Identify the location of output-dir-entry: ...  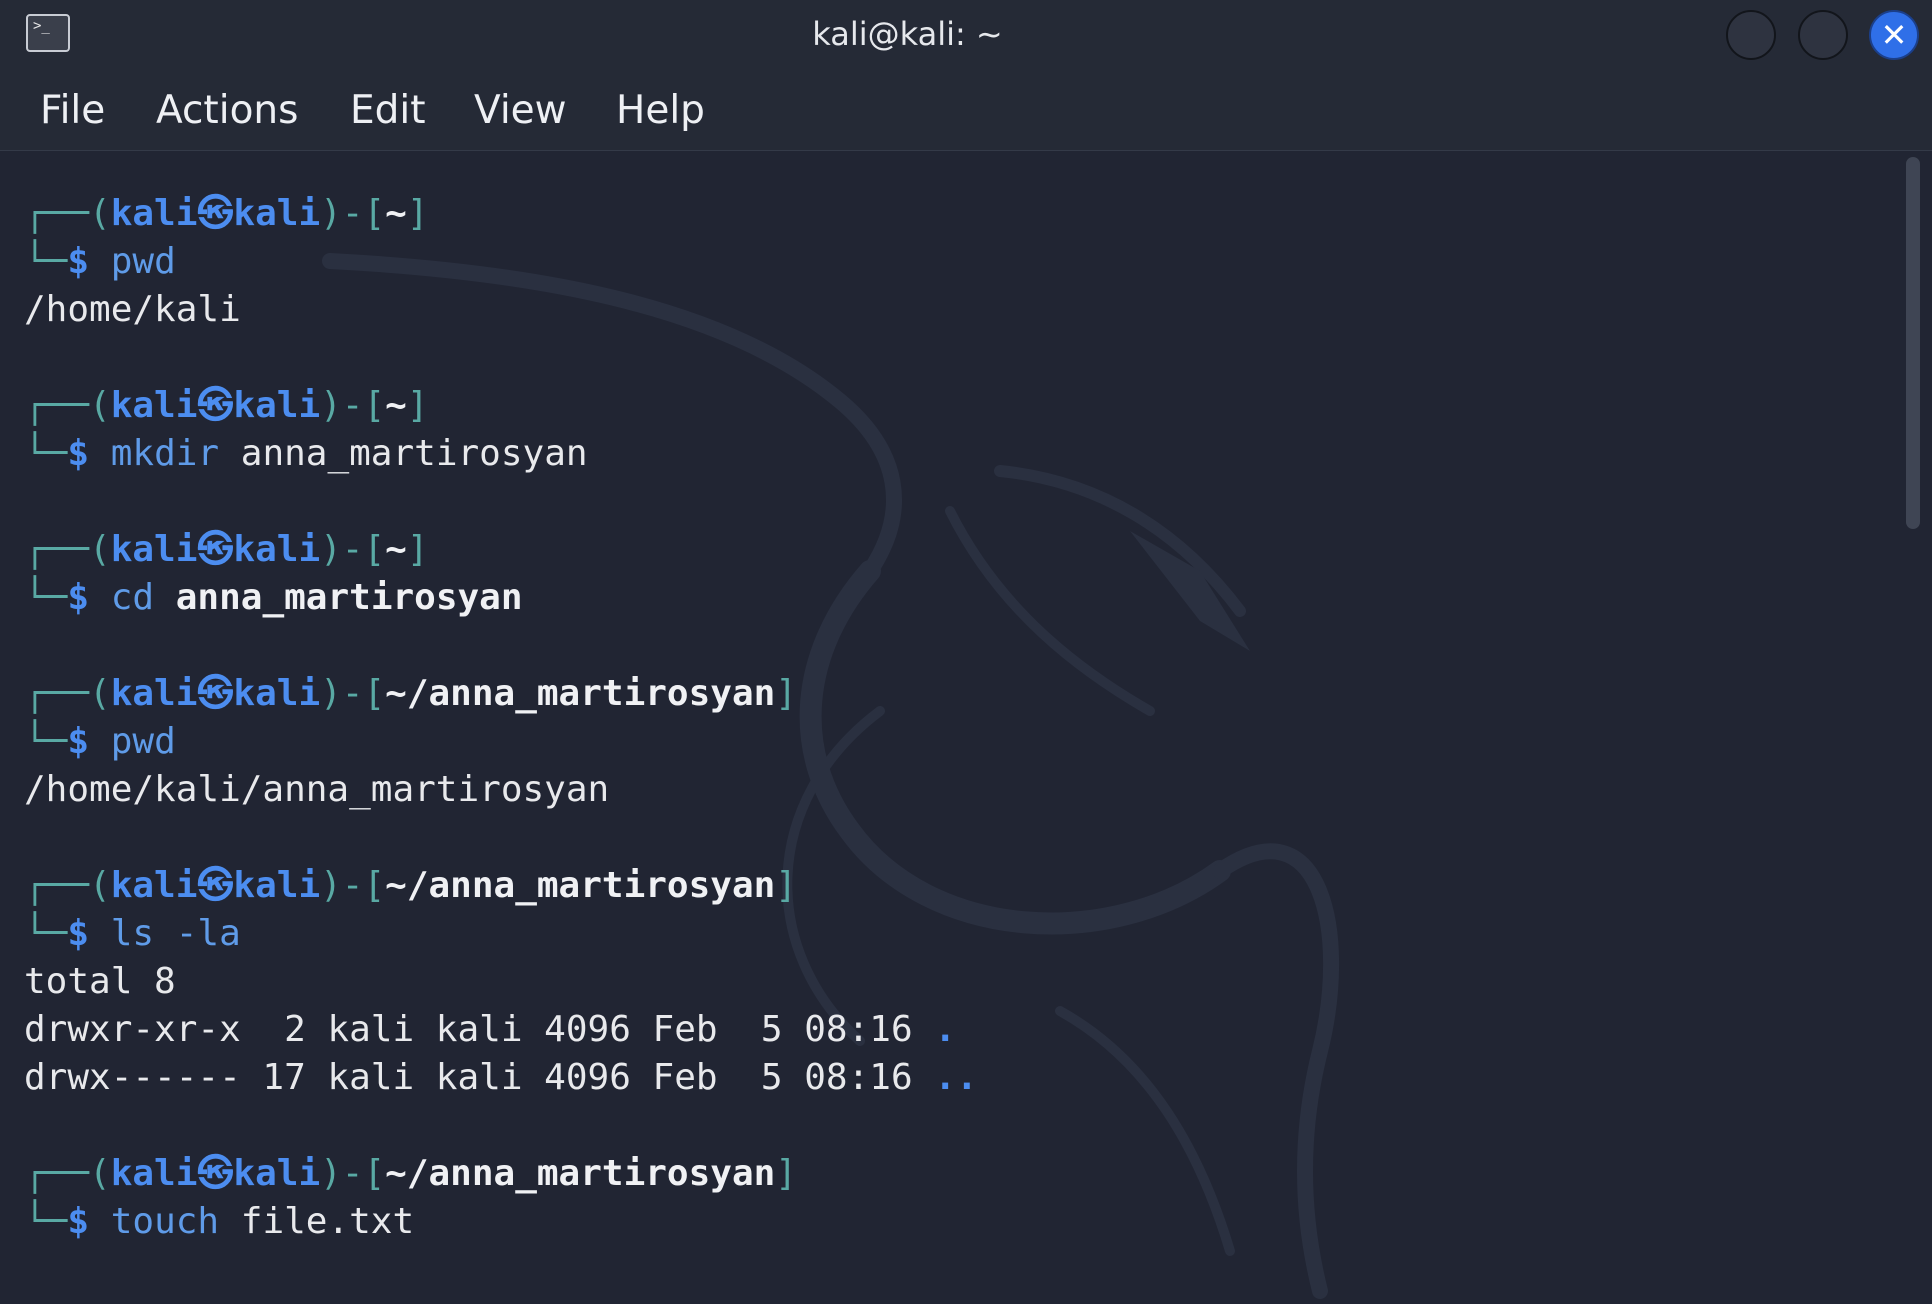
(956, 1077).